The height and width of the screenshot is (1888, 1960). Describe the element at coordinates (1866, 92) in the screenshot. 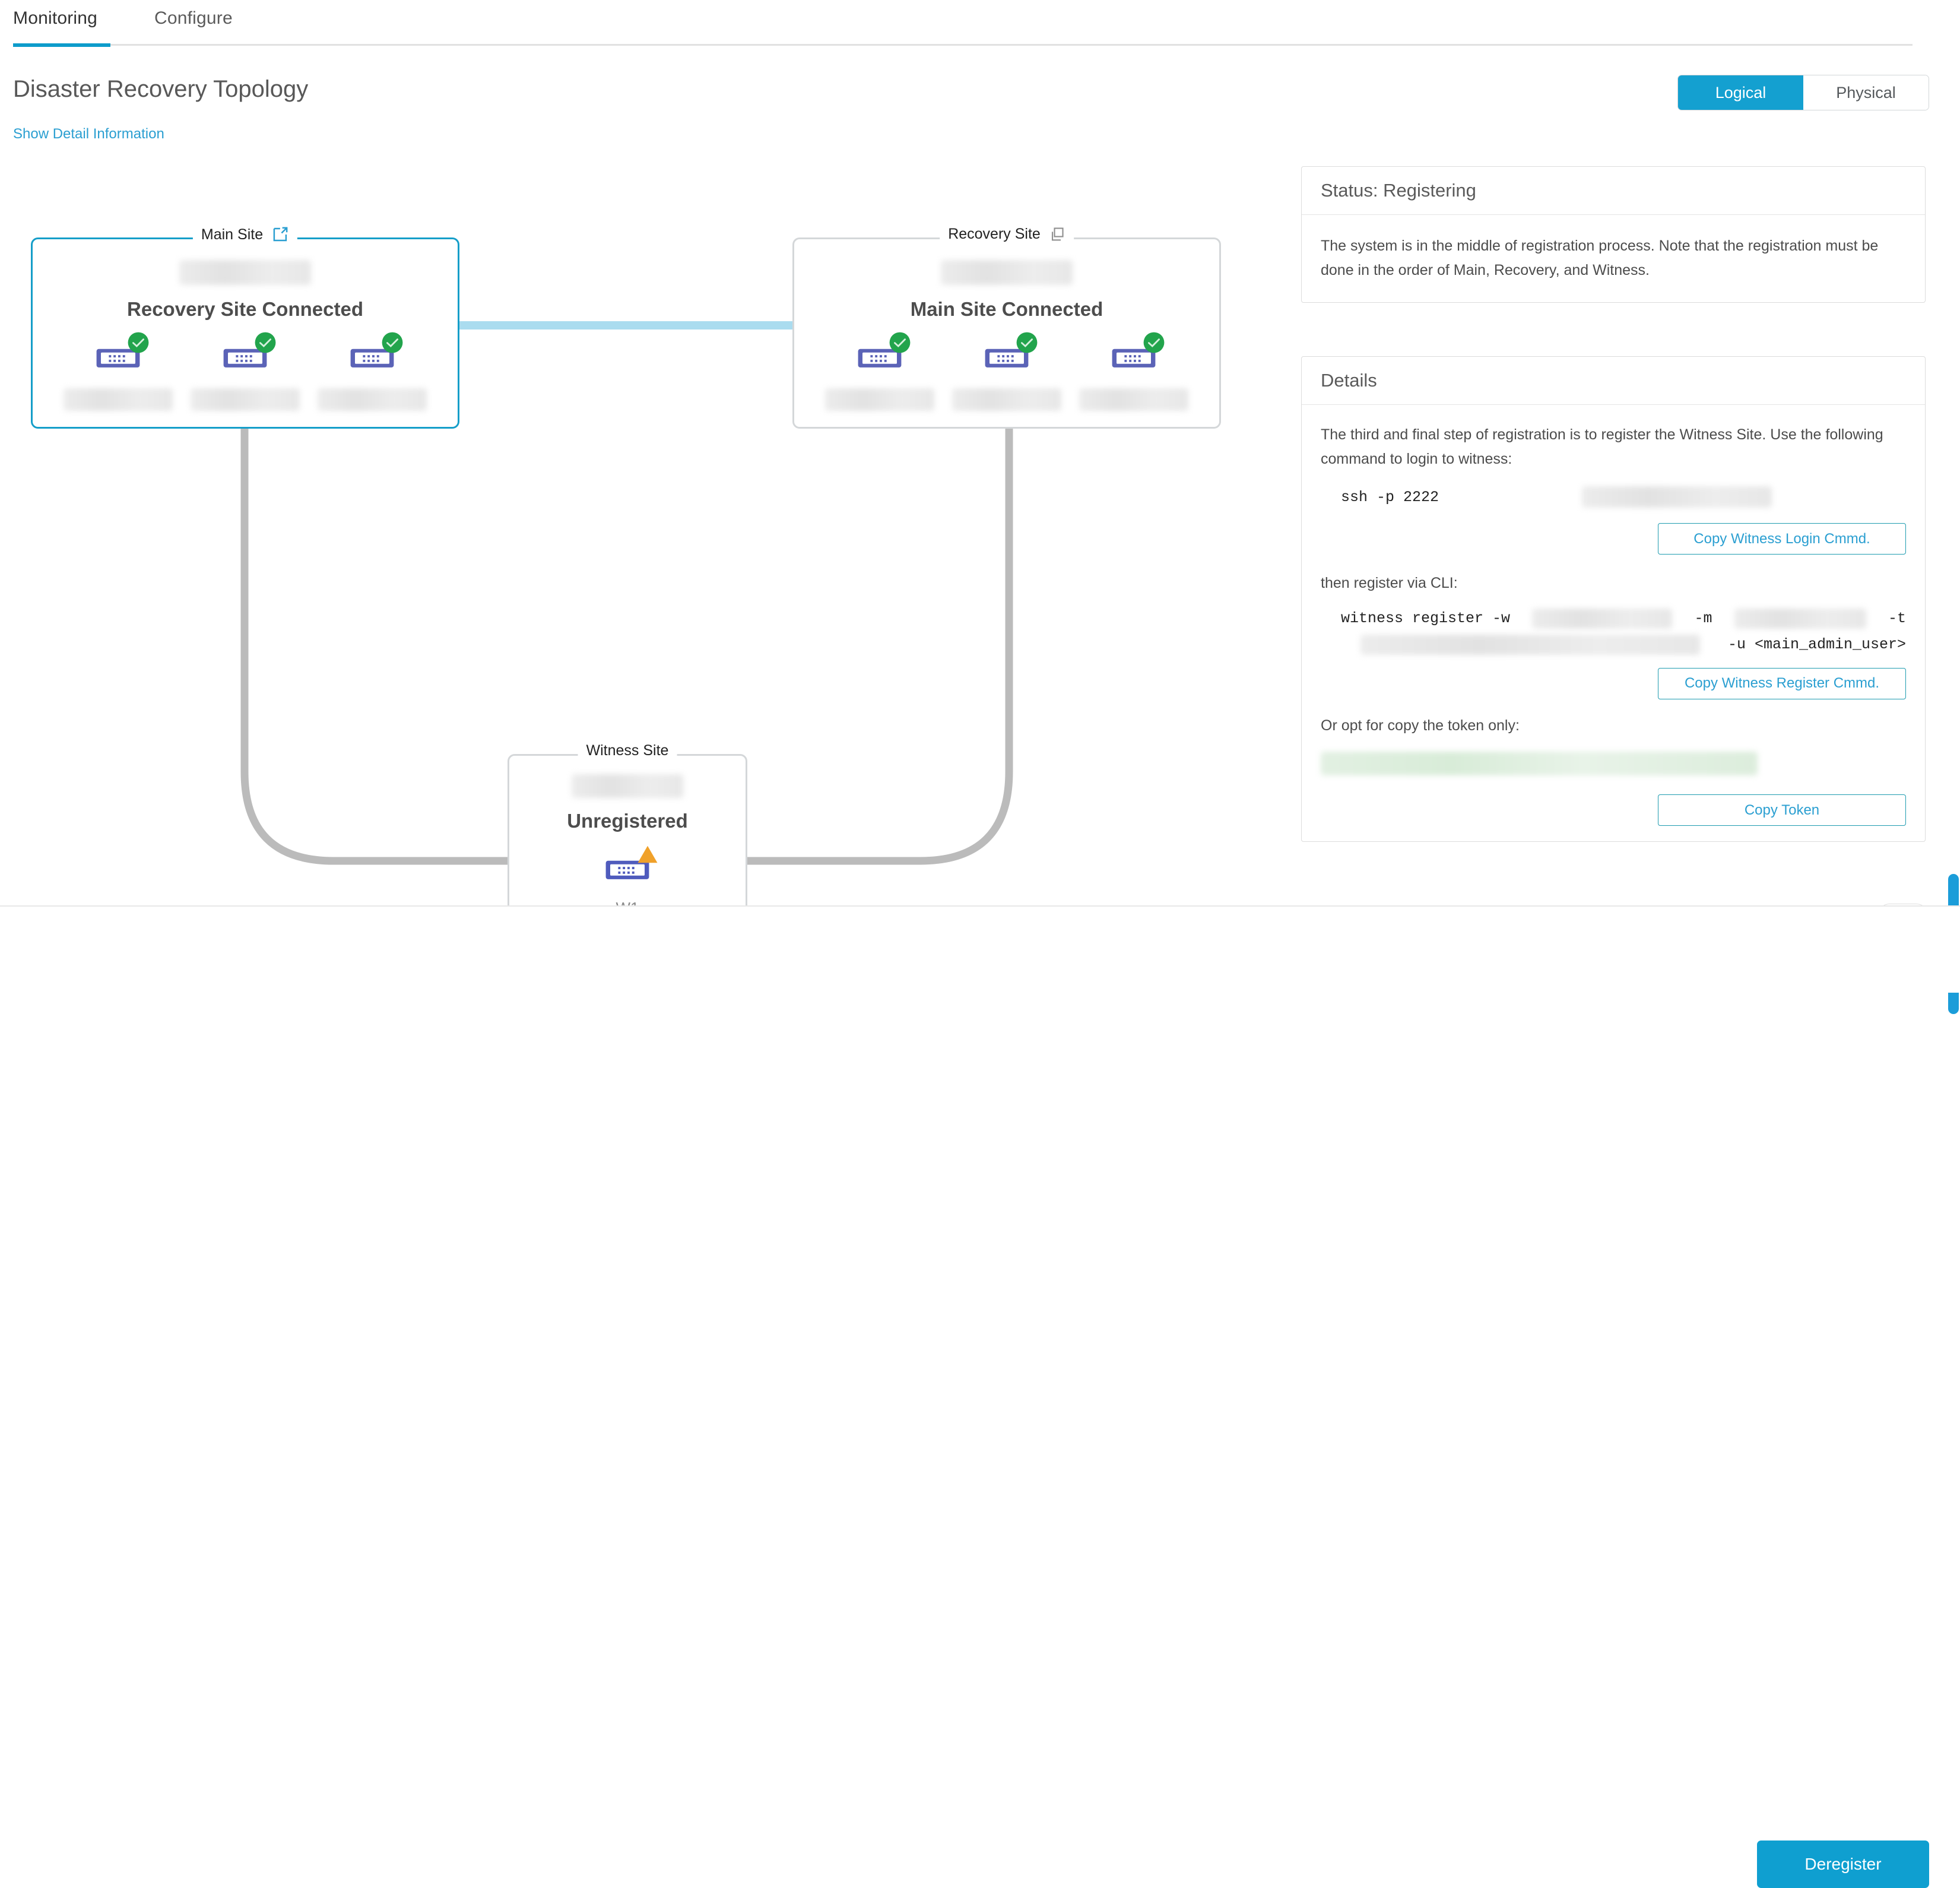

I see `toggle-physical: Physical` at that location.